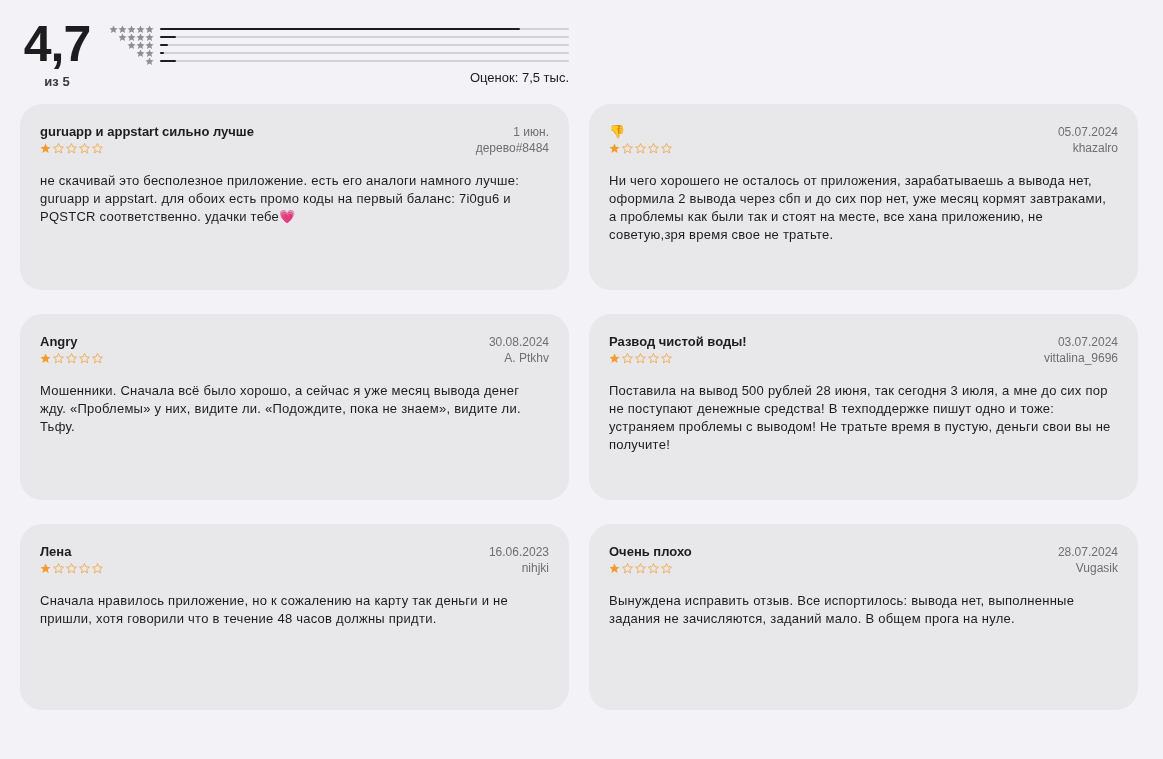  What do you see at coordinates (518, 552) in the screenshot?
I see `review-date: 16.06.2023` at bounding box center [518, 552].